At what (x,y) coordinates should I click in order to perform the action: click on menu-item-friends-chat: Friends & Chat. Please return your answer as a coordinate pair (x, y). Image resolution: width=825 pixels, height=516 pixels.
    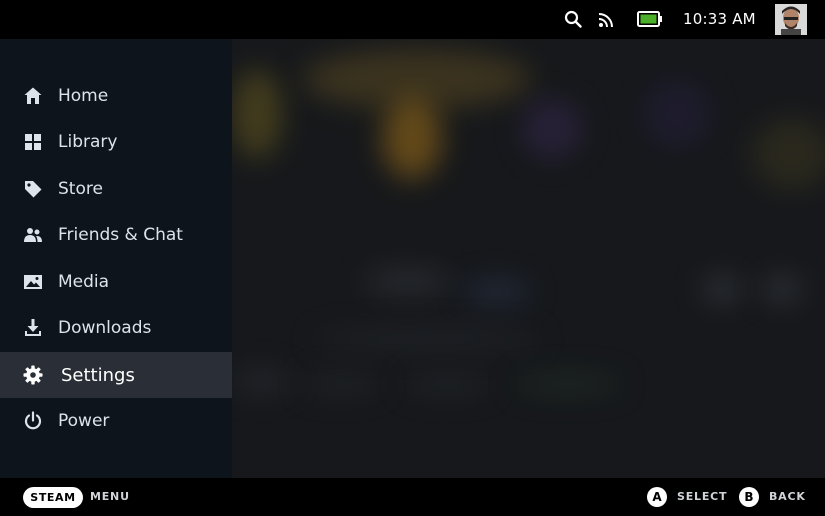
    Looking at the image, I should click on (116, 235).